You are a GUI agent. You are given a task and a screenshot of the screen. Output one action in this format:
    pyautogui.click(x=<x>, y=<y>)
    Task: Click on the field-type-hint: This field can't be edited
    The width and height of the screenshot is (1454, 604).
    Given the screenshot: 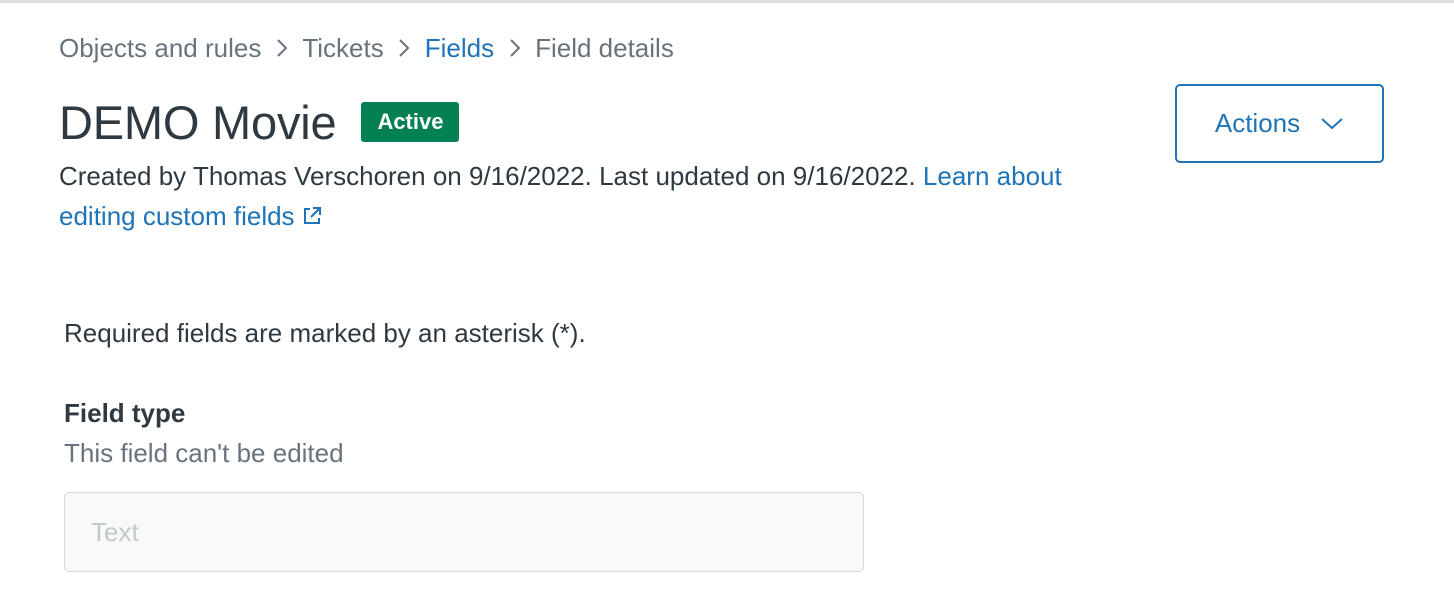 What is the action you would take?
    pyautogui.click(x=204, y=453)
    